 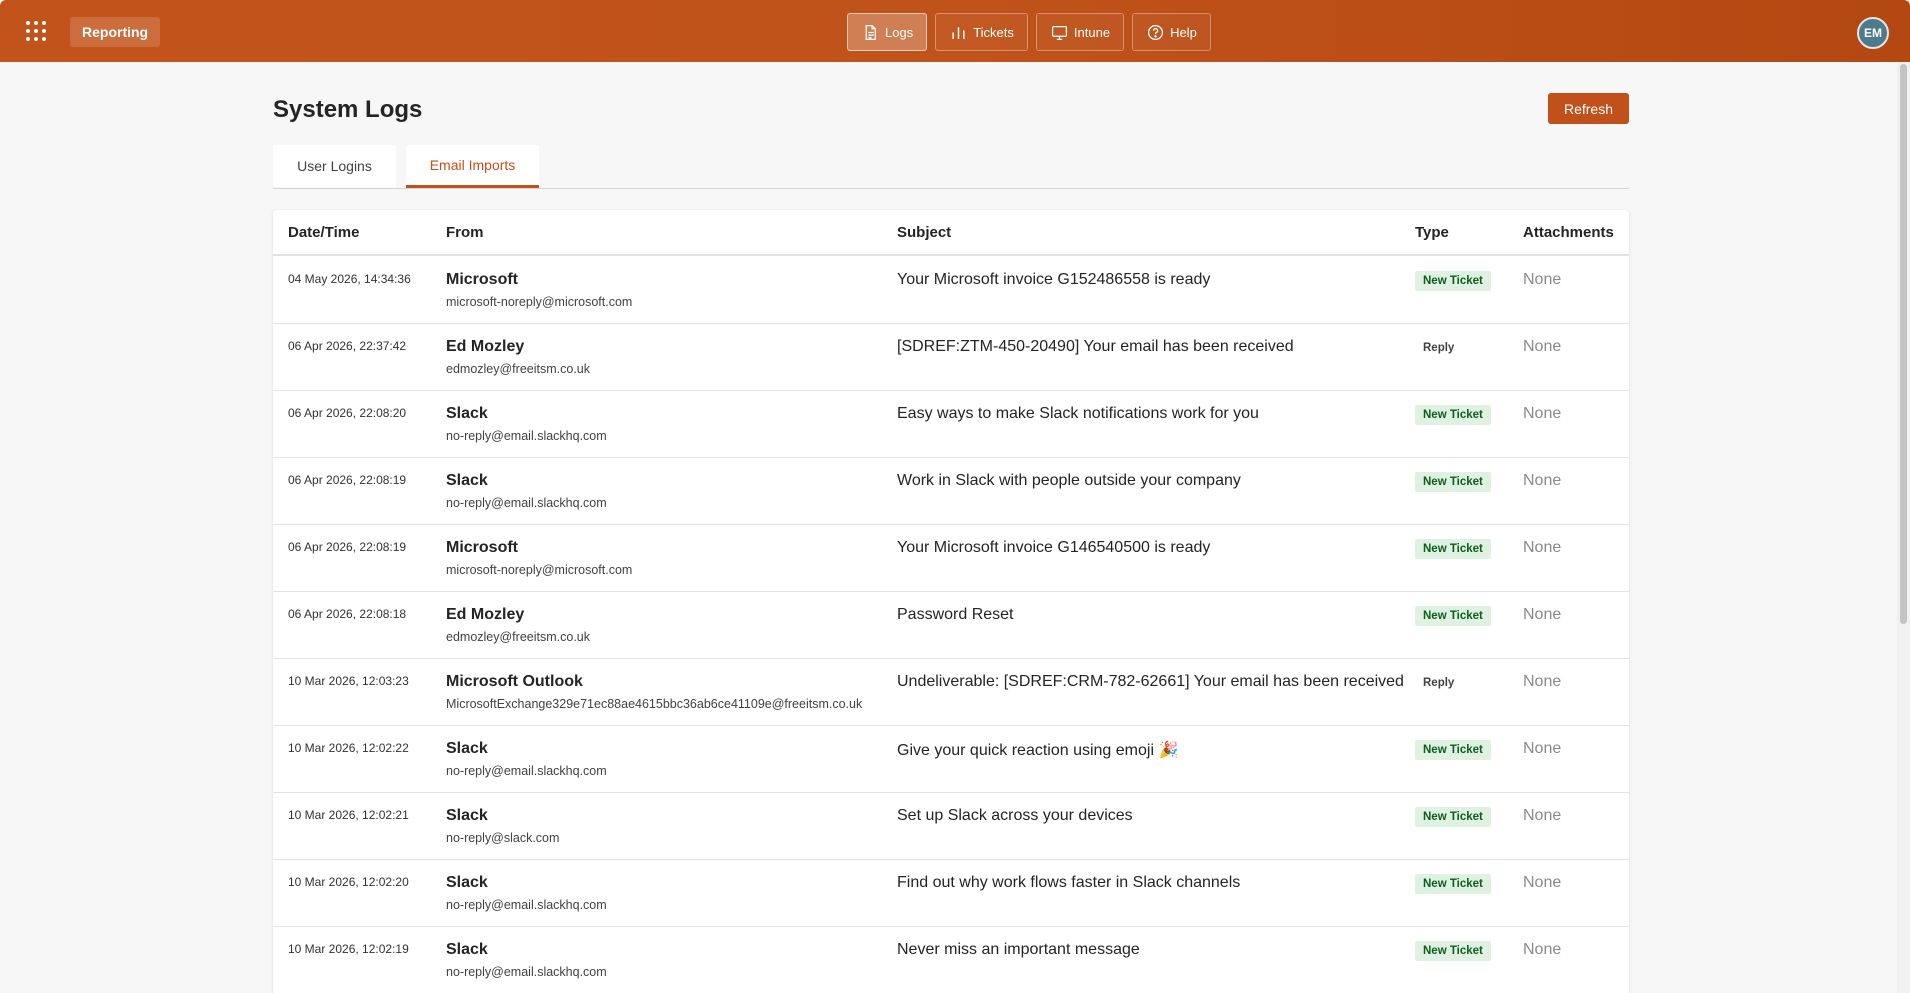 I want to click on nav-tickets-label: Tickets, so click(x=993, y=32).